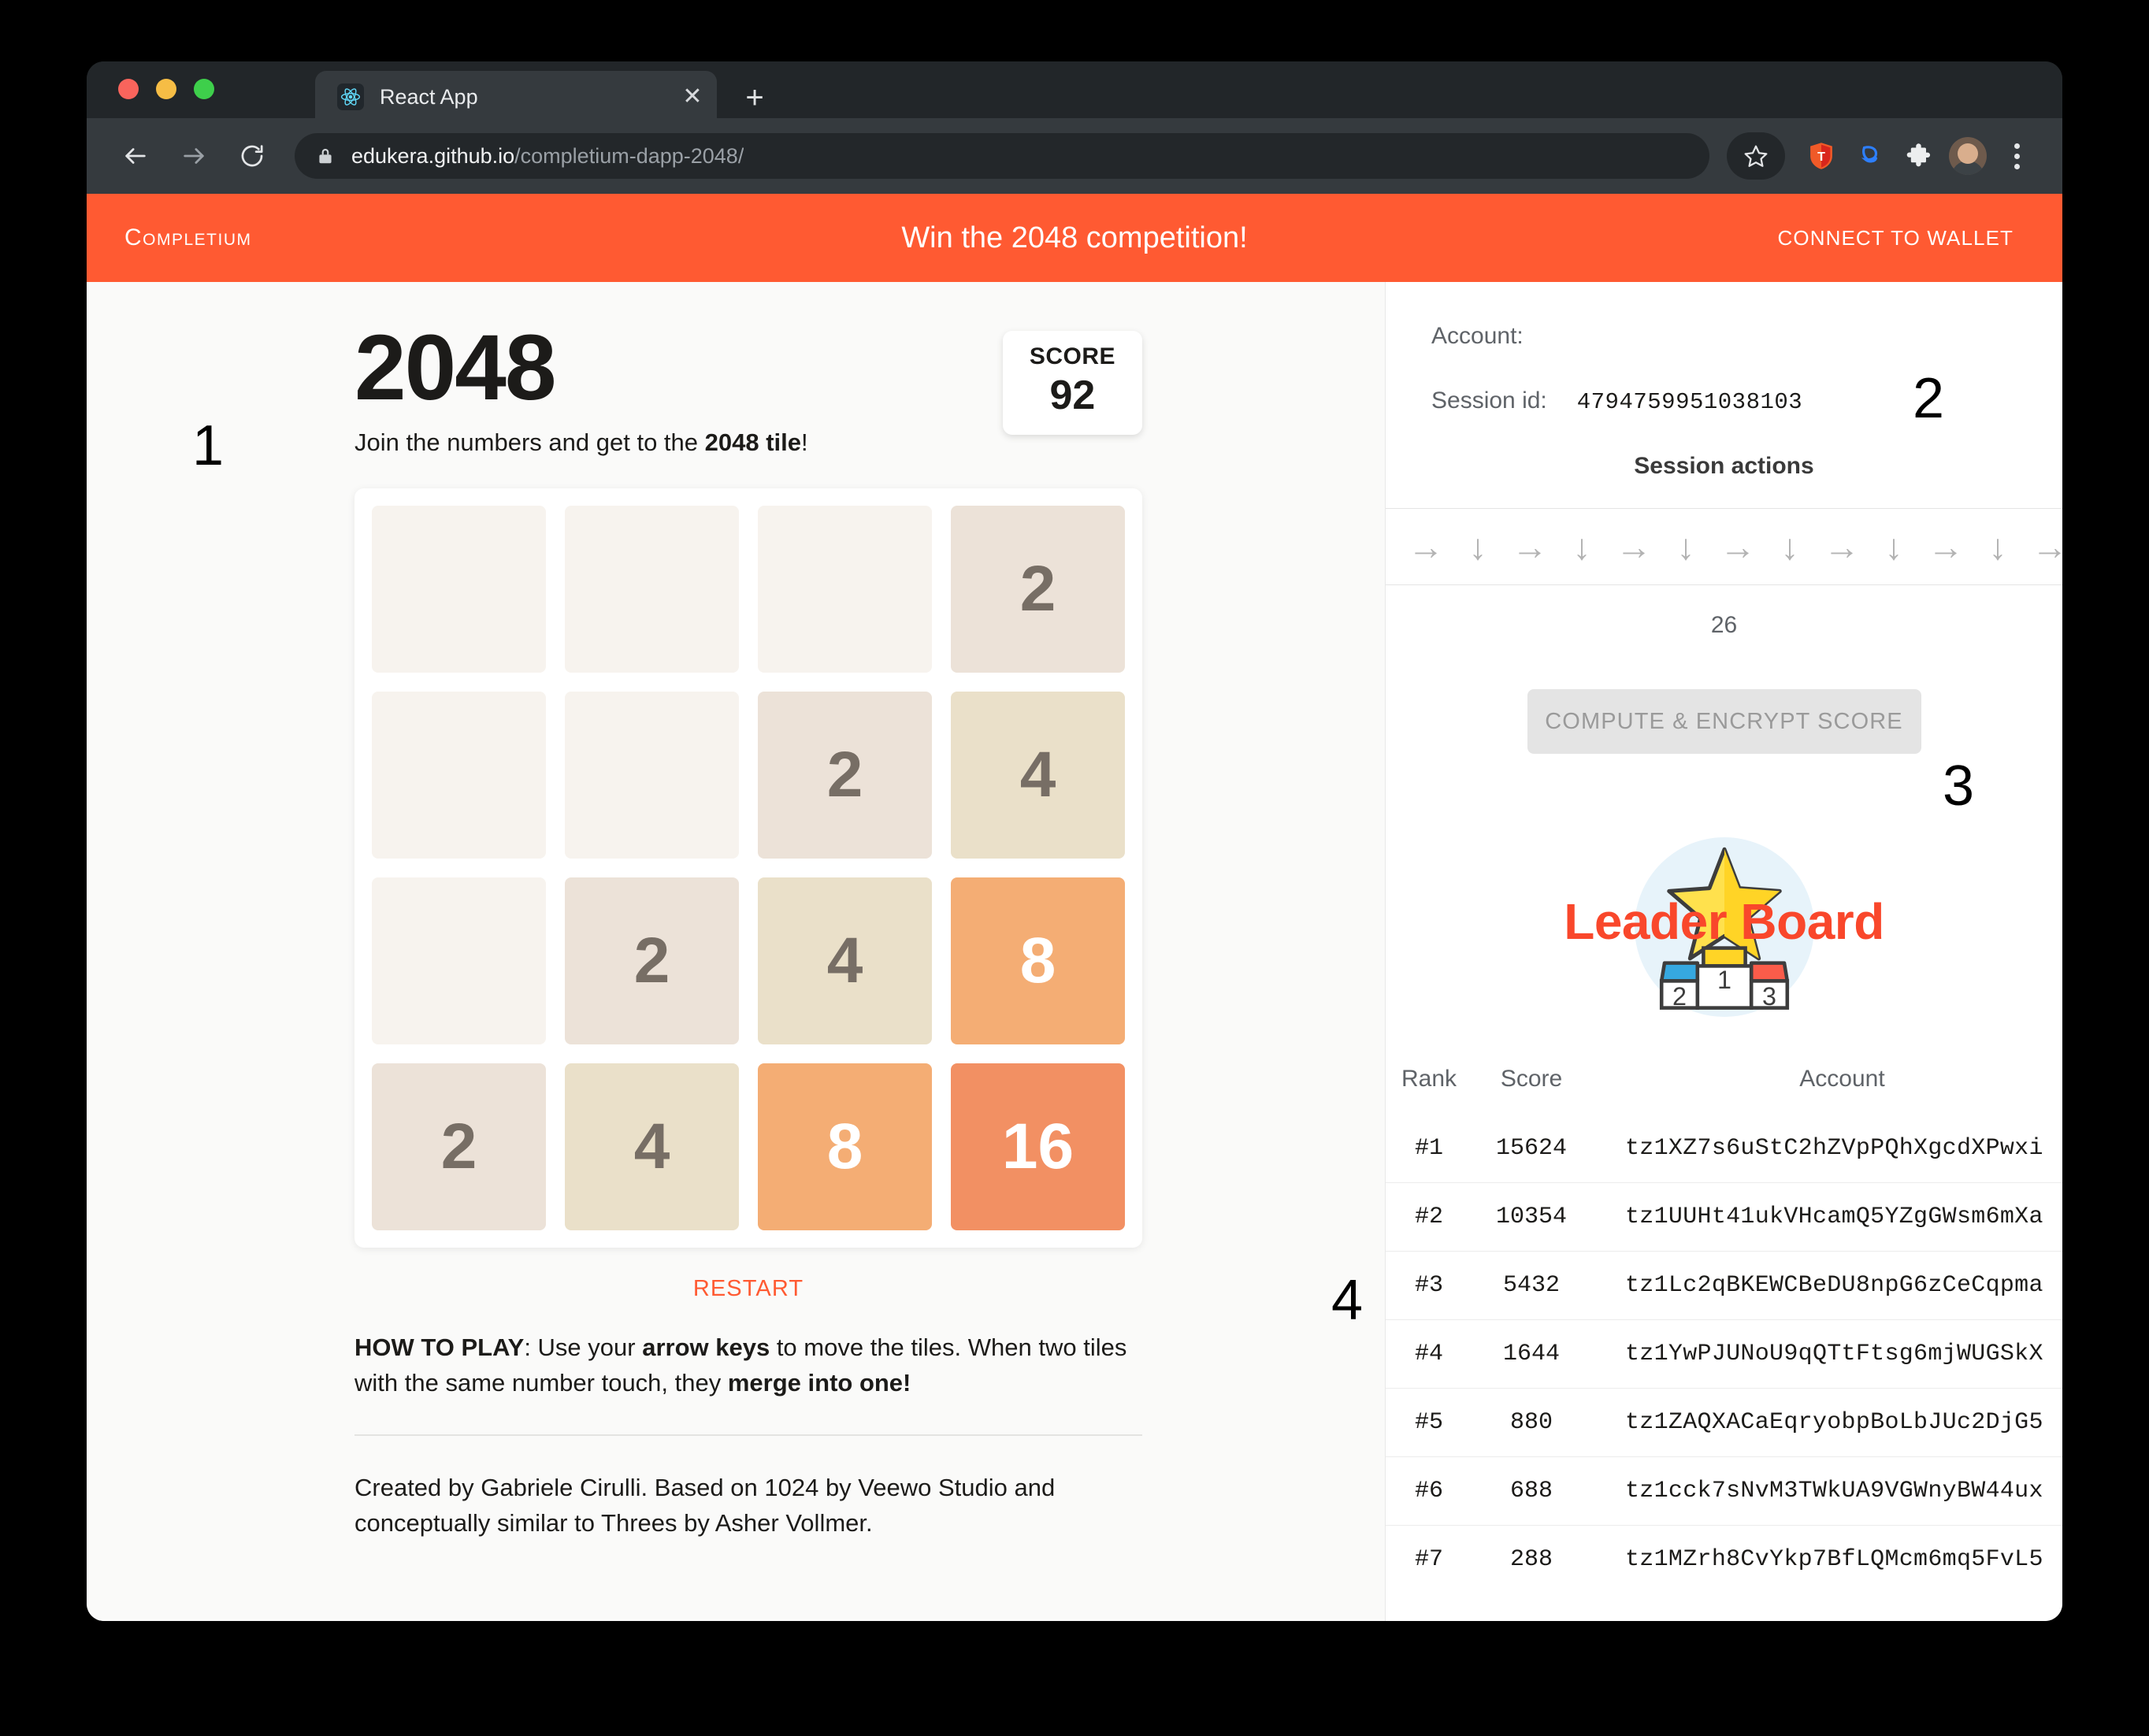  Describe the element at coordinates (204, 89) in the screenshot. I see `maximize-window-button` at that location.